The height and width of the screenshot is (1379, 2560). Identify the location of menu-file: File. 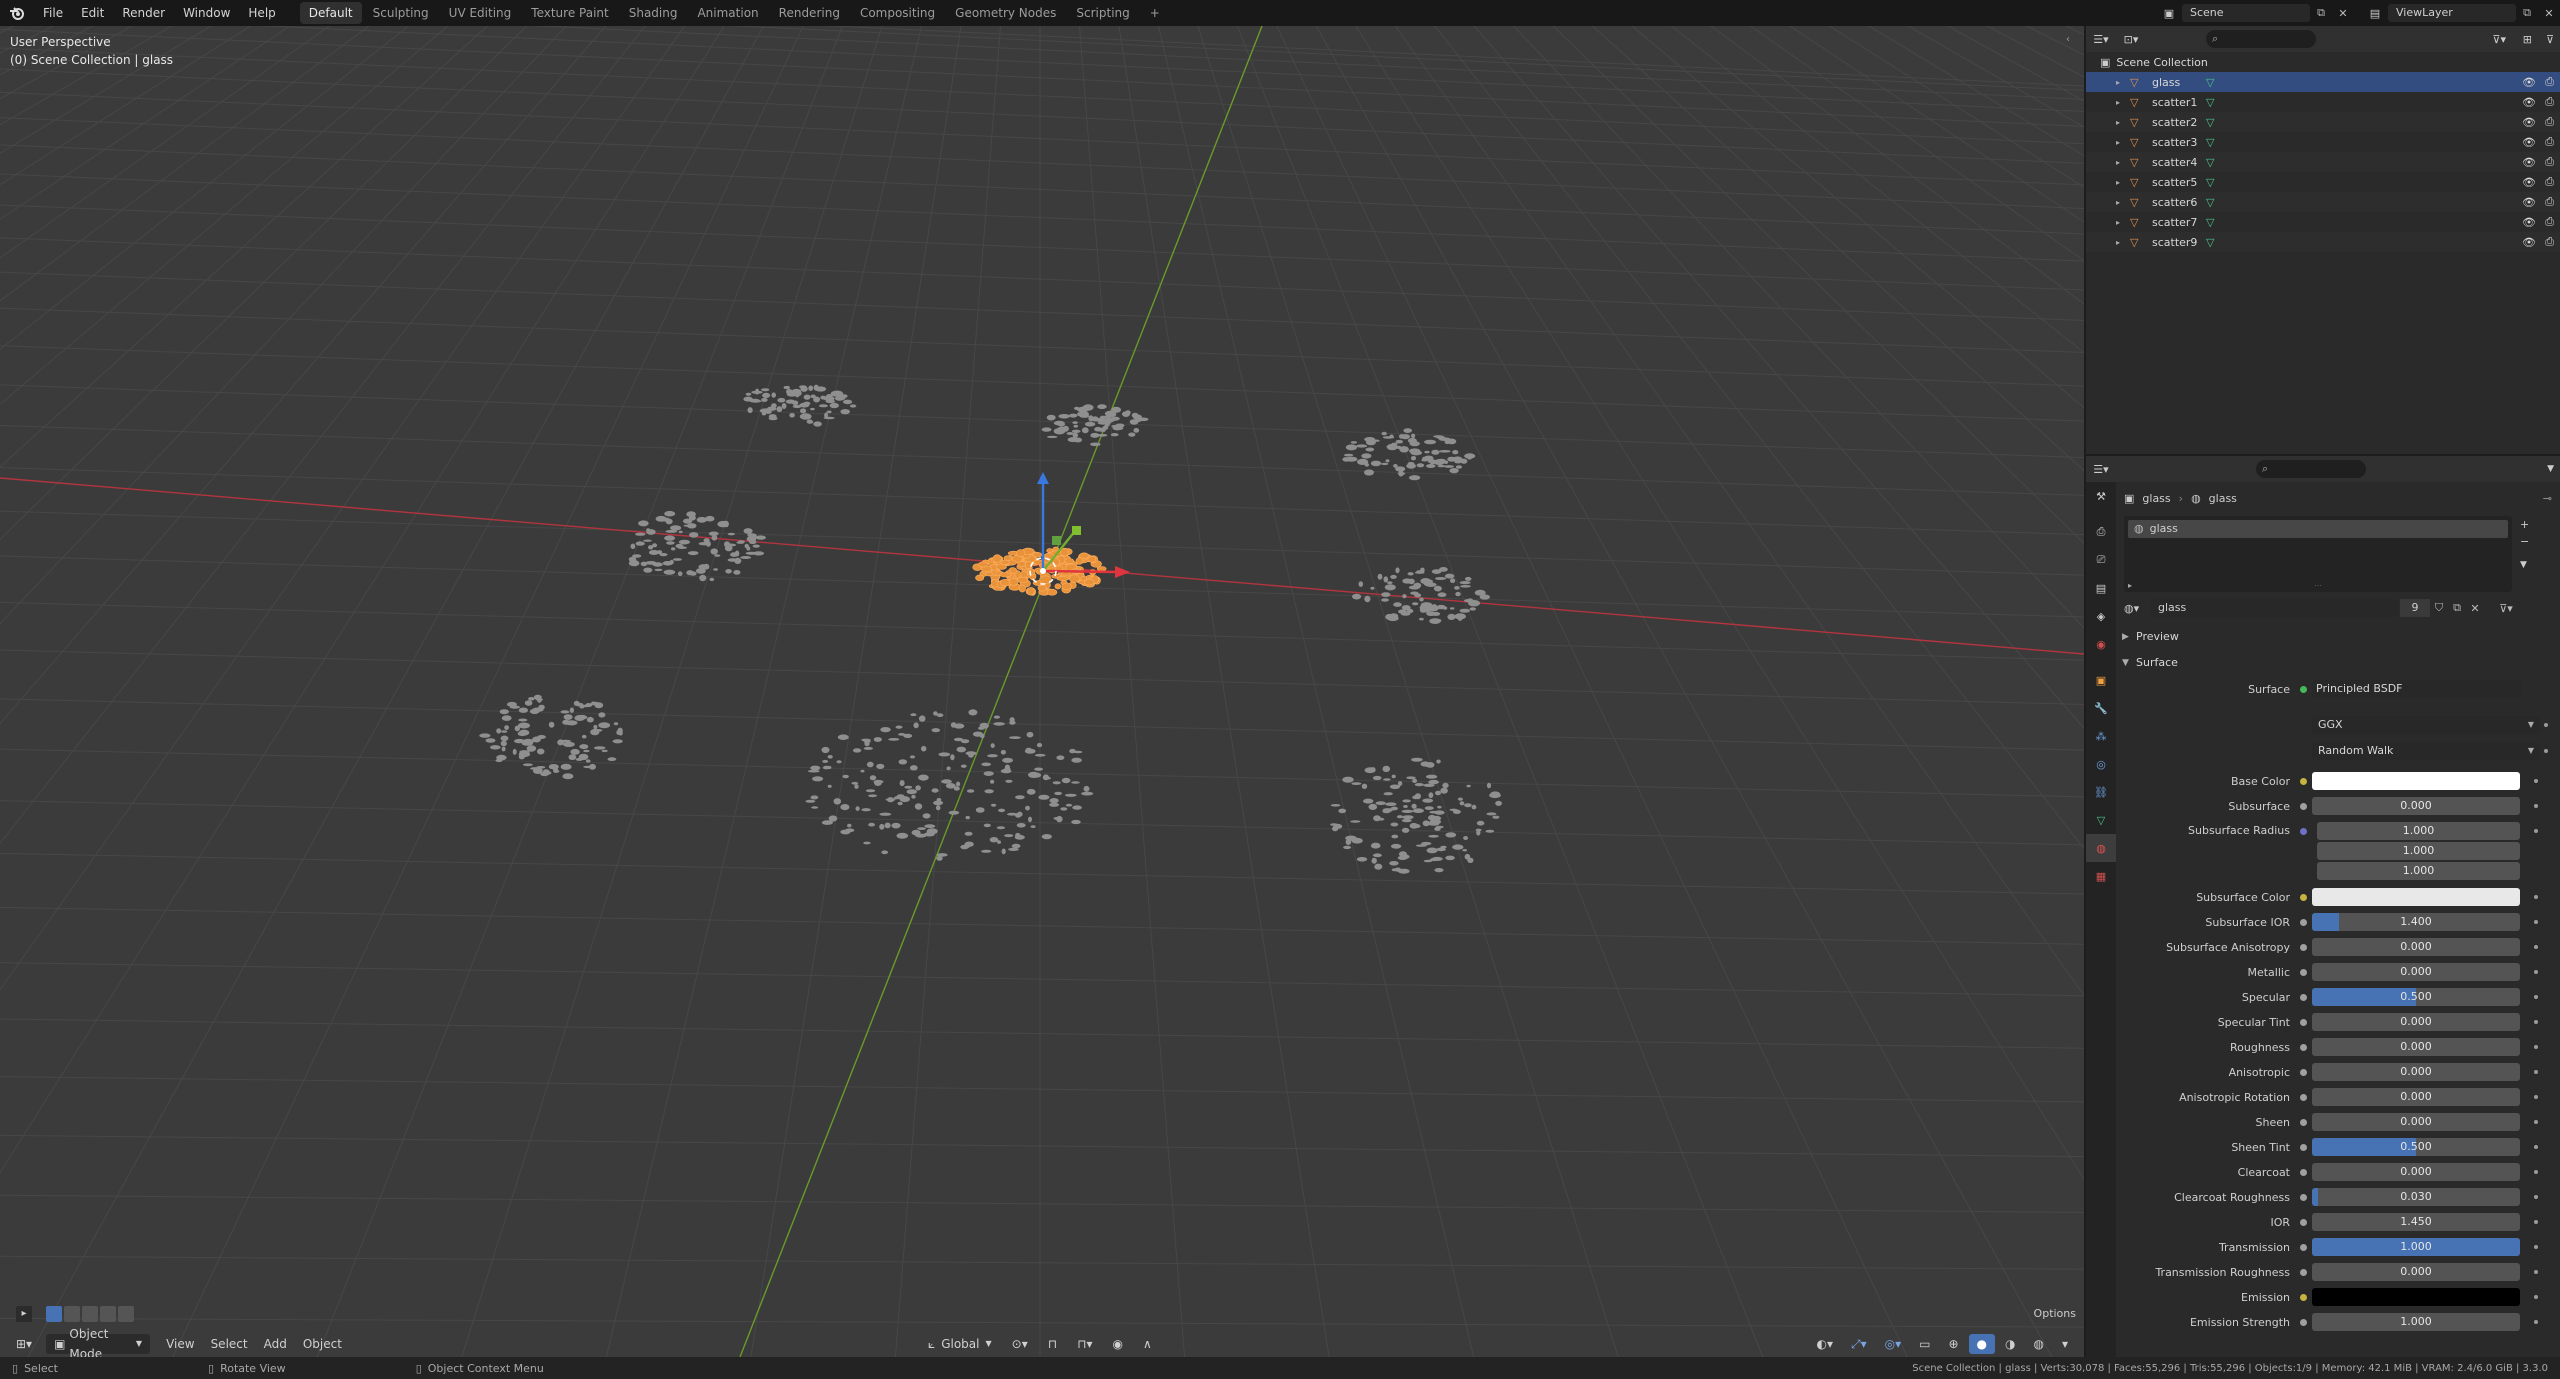
(53, 13).